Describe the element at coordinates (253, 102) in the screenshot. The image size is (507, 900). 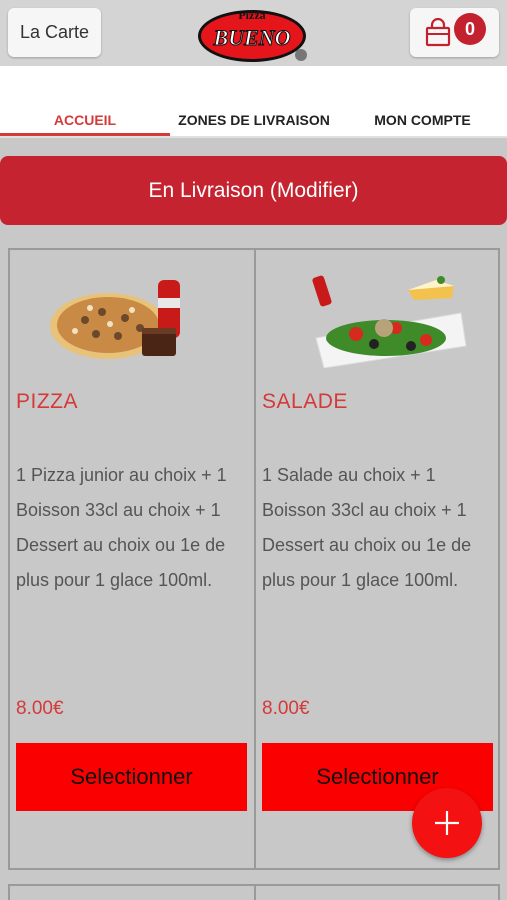
I see `main-tabs: ACCUEIL ZONES DE LIVRAISON MON COMPTE` at that location.